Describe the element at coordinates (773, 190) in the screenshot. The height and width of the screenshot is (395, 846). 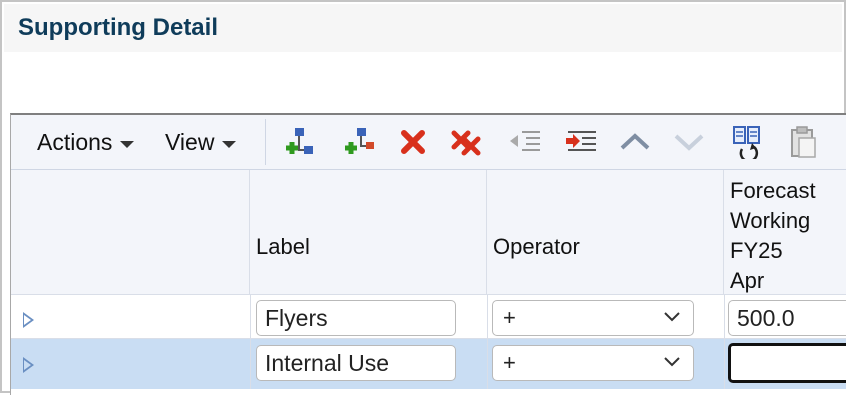
I see `forecast-header-line: Forecast` at that location.